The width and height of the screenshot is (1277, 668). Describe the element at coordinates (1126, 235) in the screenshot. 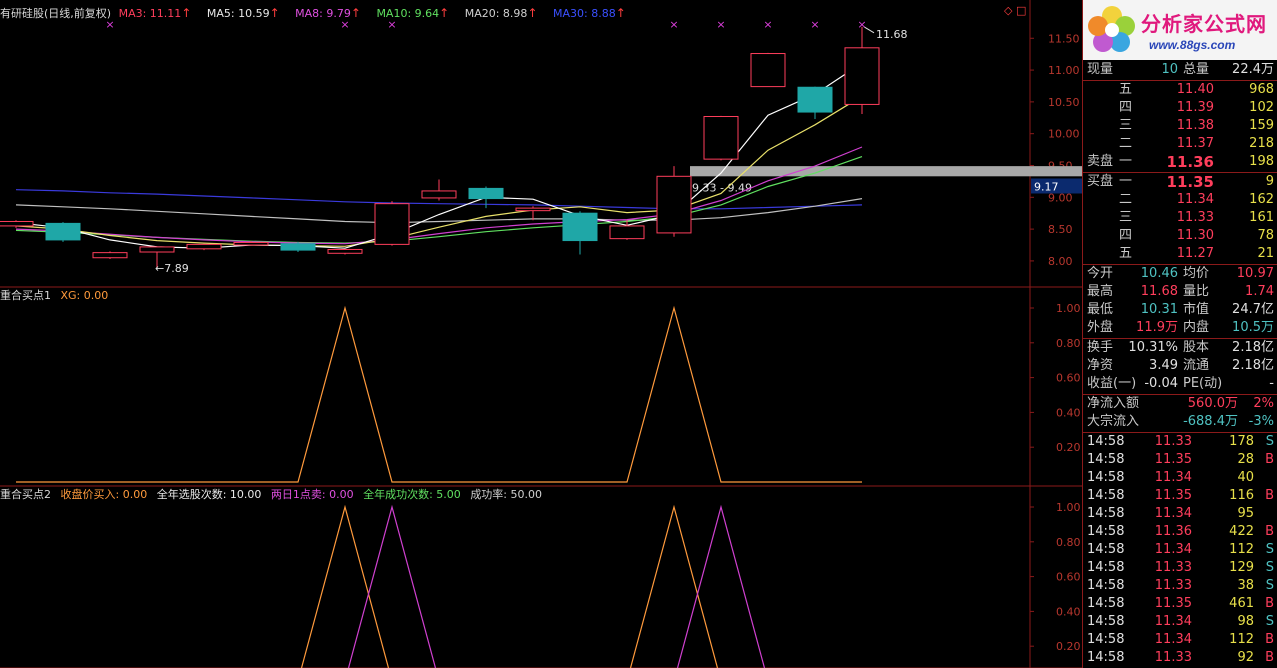

I see `bid-level: 四` at that location.